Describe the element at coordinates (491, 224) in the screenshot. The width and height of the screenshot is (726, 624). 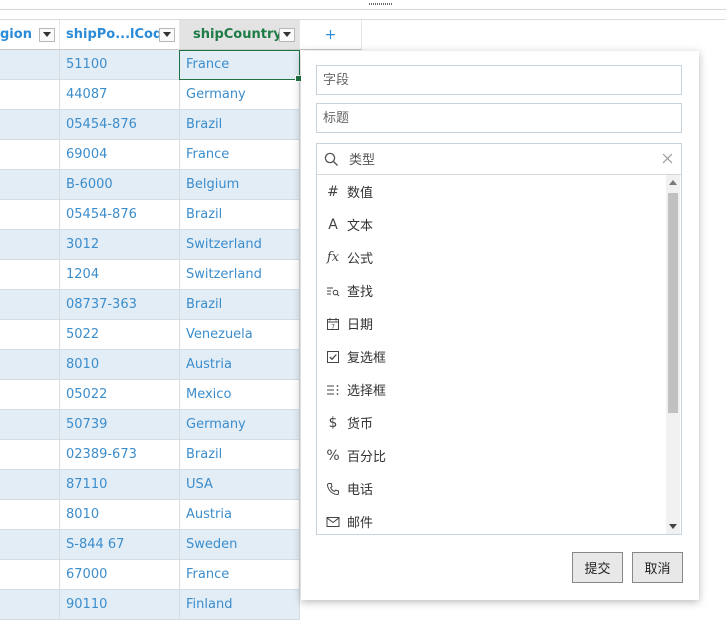
I see `type-option: A 文本` at that location.